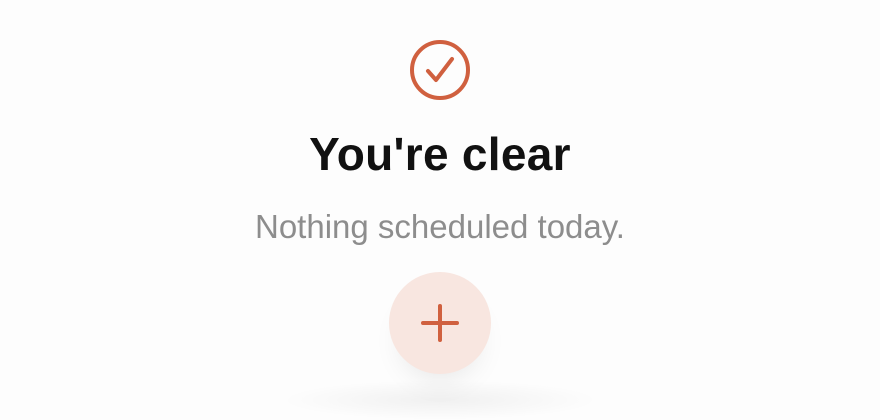 The image size is (880, 420). I want to click on plus-icon, so click(440, 323).